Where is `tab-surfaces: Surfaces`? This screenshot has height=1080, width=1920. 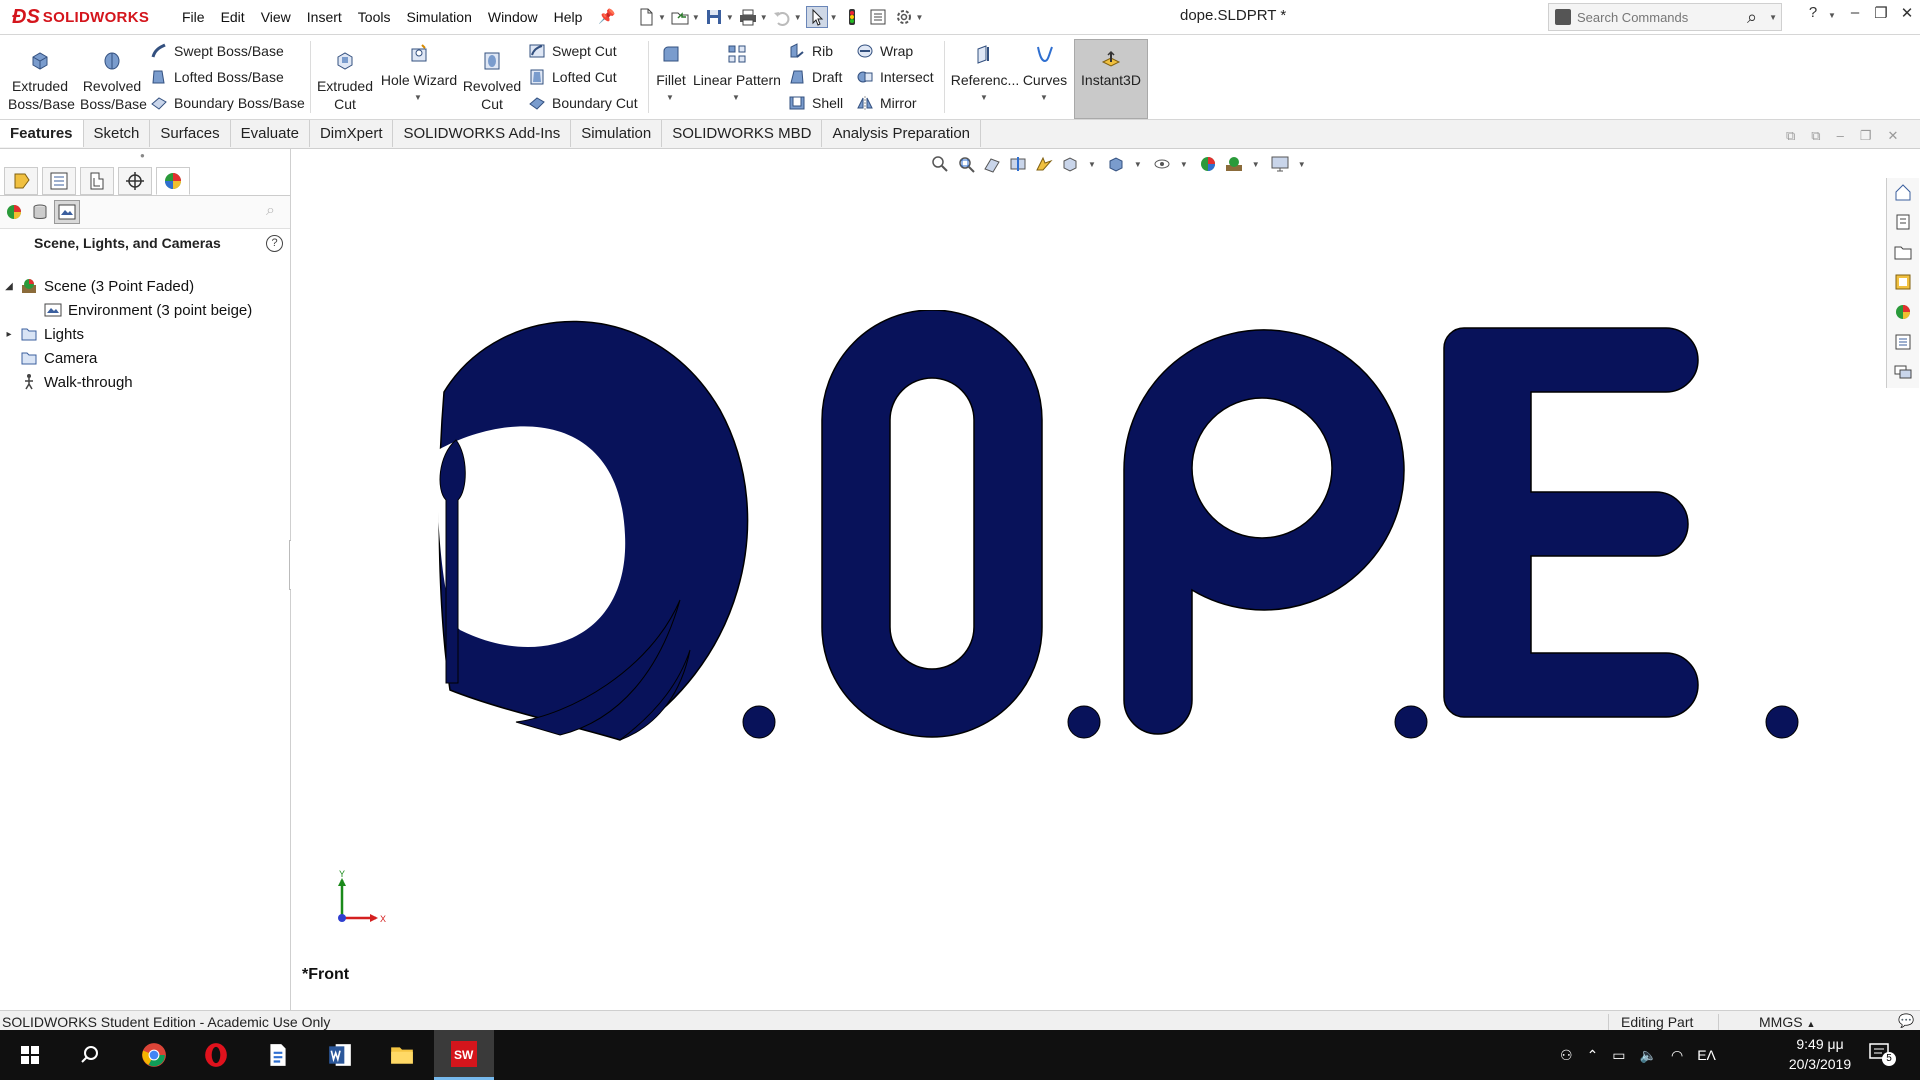
tab-surfaces: Surfaces is located at coordinates (190, 133).